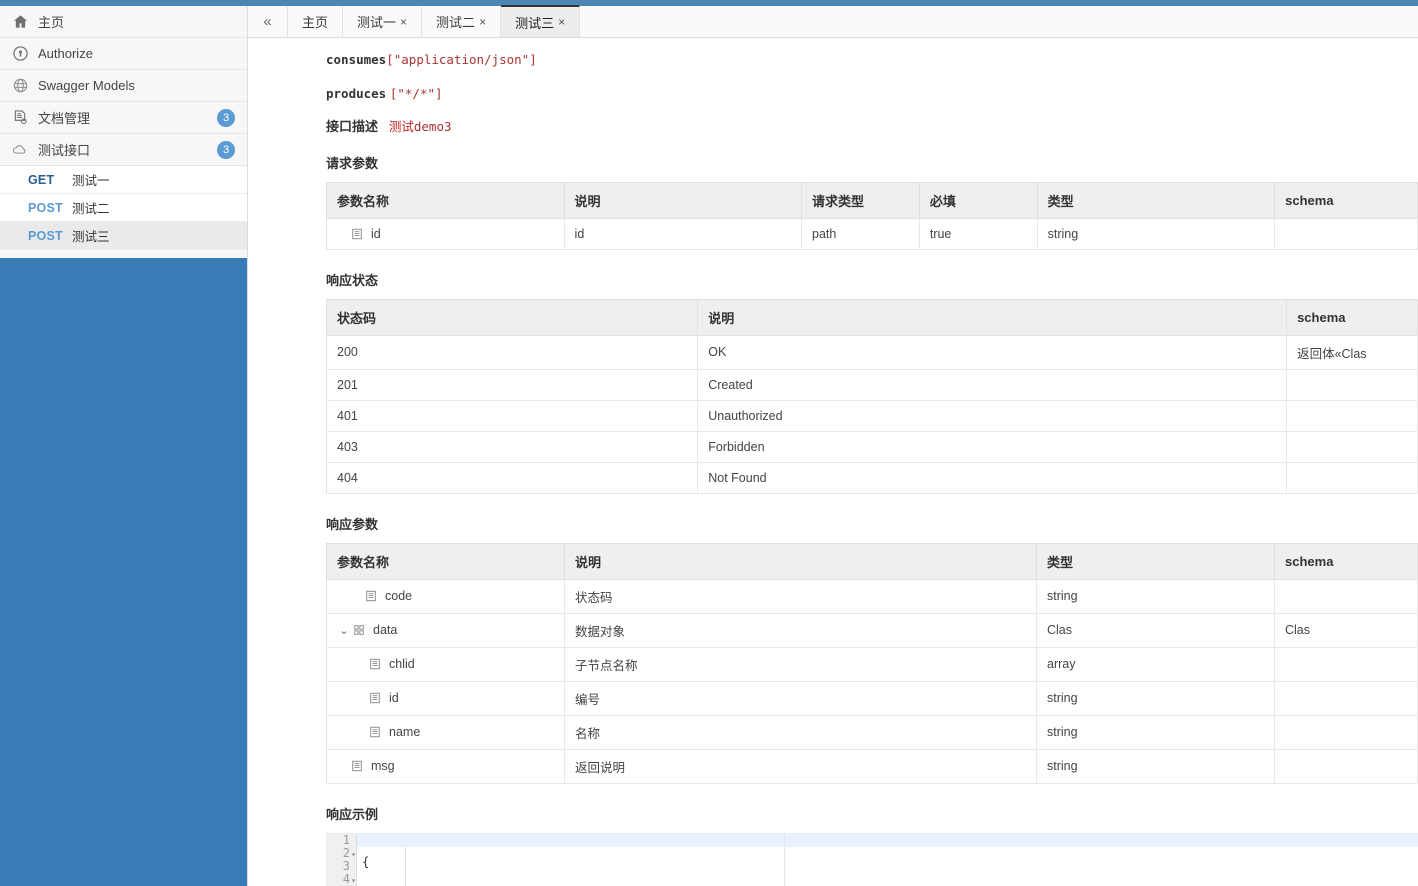  What do you see at coordinates (123, 180) in the screenshot?
I see `api-list-item-1: GET 测试一` at bounding box center [123, 180].